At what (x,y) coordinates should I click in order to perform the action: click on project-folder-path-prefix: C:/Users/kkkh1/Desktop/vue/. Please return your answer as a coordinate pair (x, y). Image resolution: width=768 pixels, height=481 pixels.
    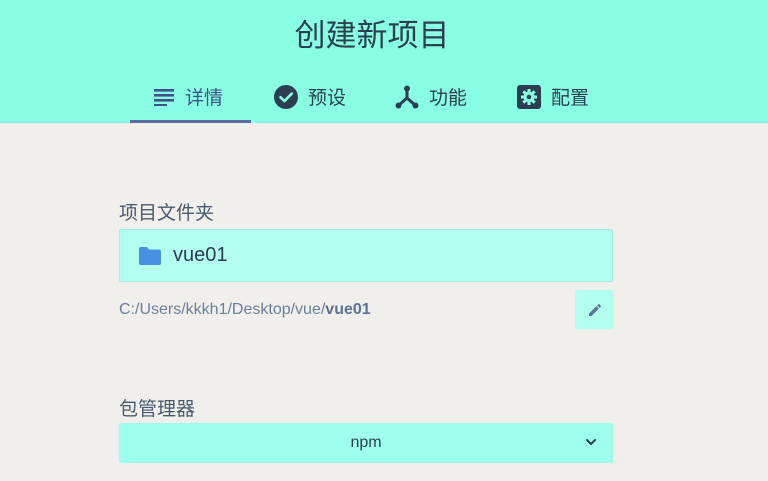
    Looking at the image, I should click on (222, 309).